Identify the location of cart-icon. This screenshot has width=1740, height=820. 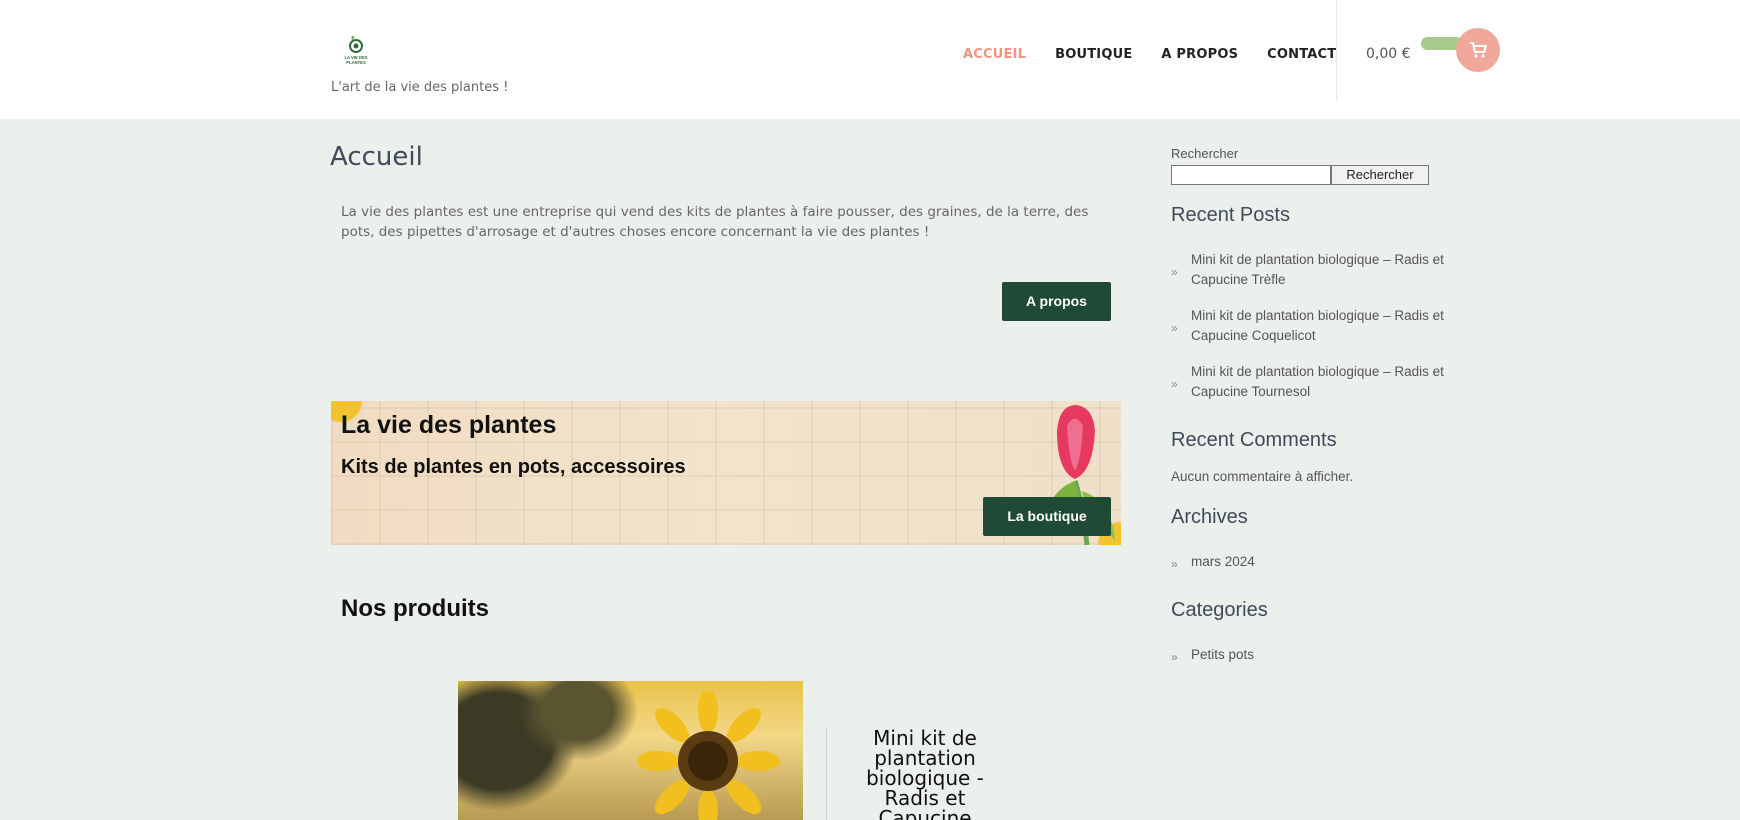
(1478, 50).